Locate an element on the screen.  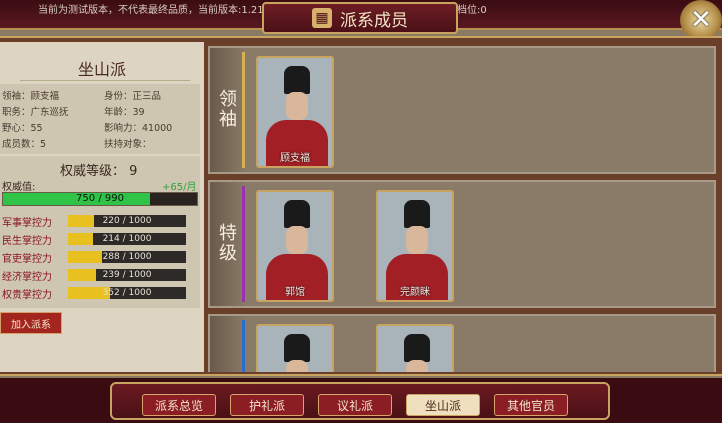
info-leader: 领袖：顾支福 is located at coordinates (31, 96).